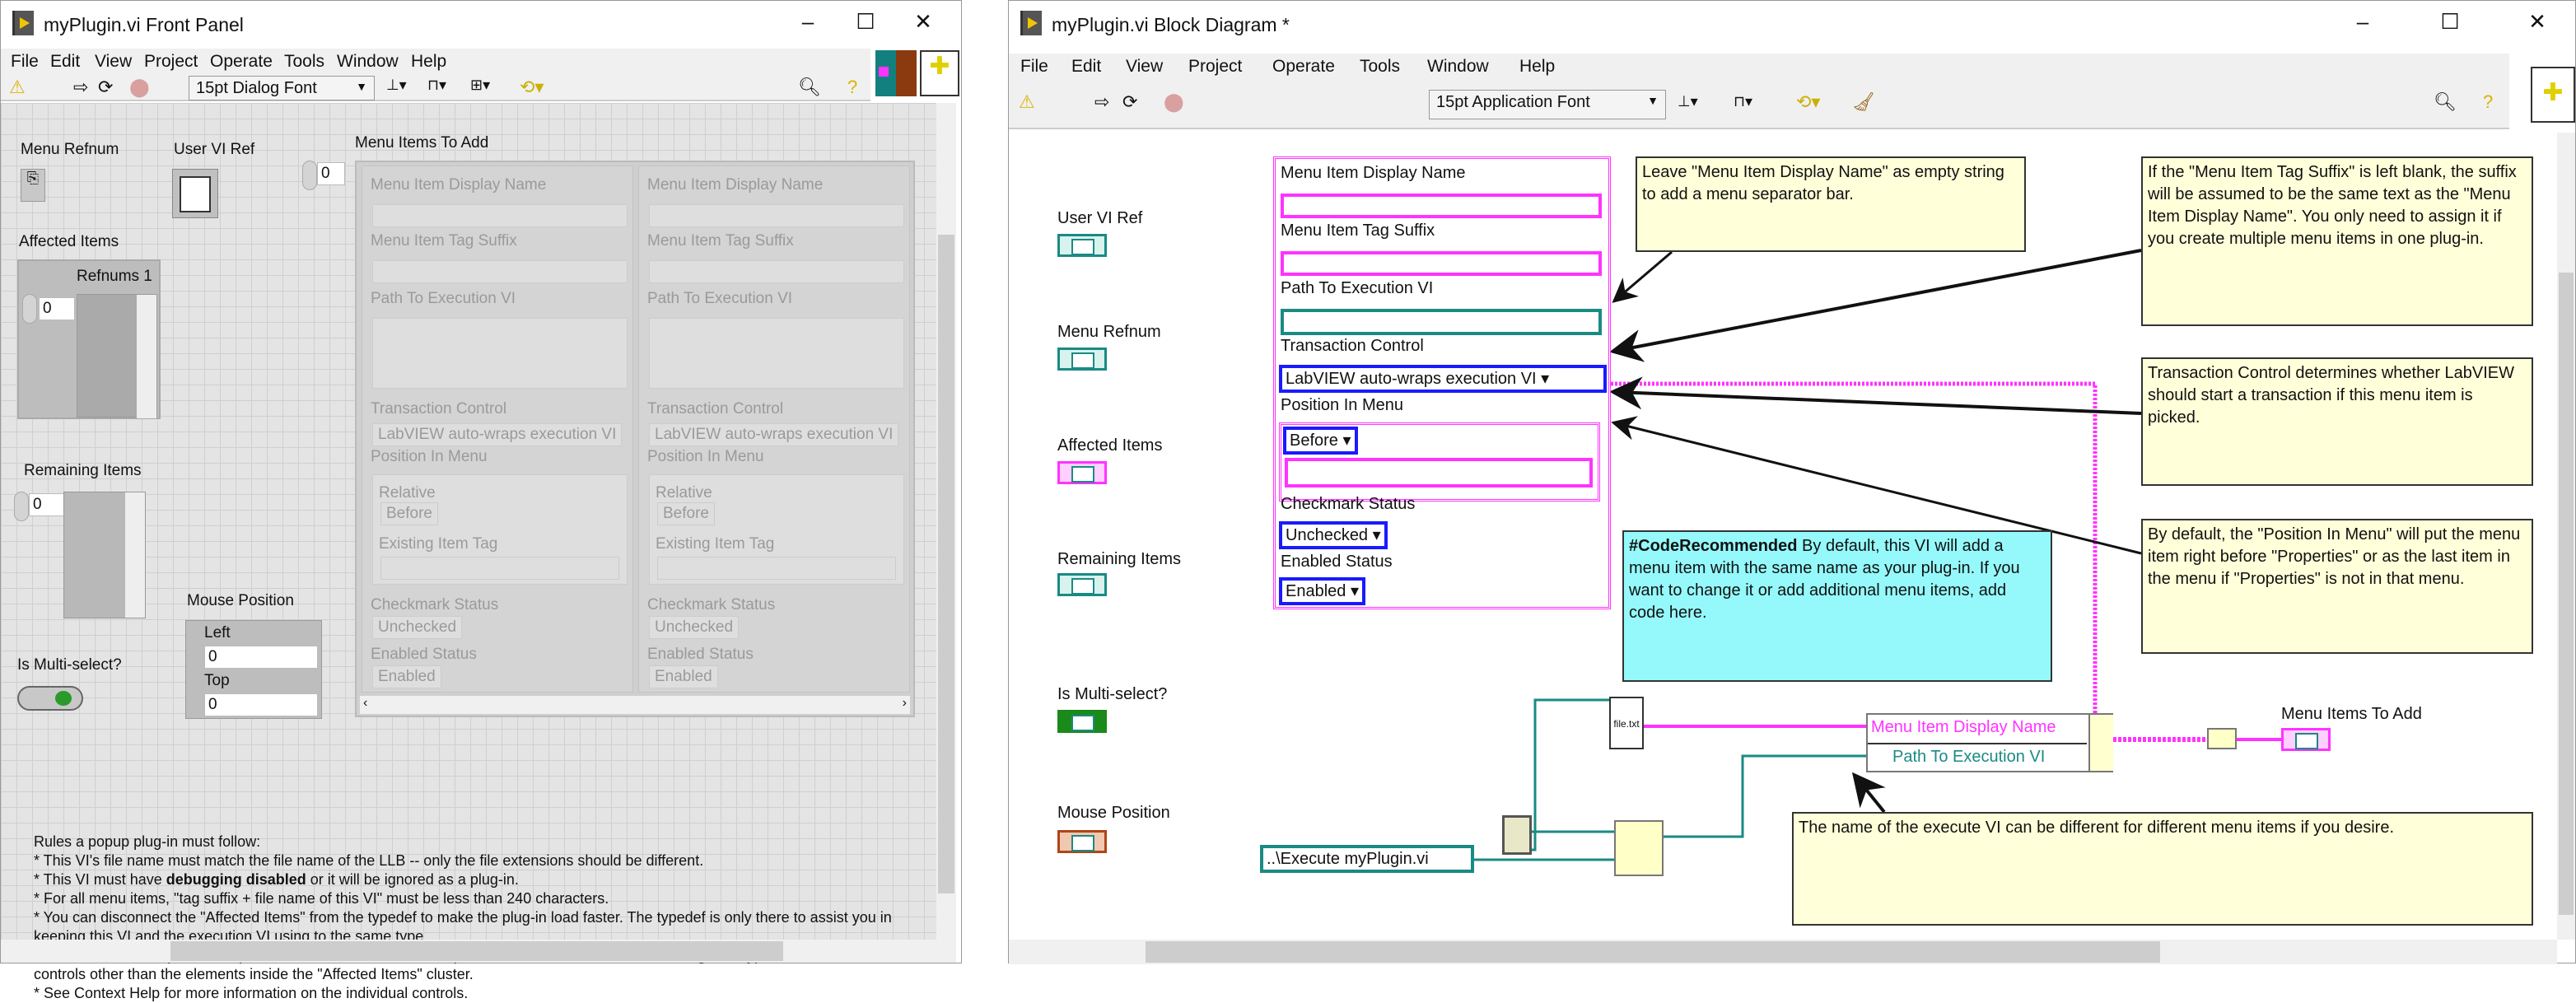 The image size is (2576, 1003). What do you see at coordinates (1082, 245) in the screenshot?
I see `user-vi-ref-terminal` at bounding box center [1082, 245].